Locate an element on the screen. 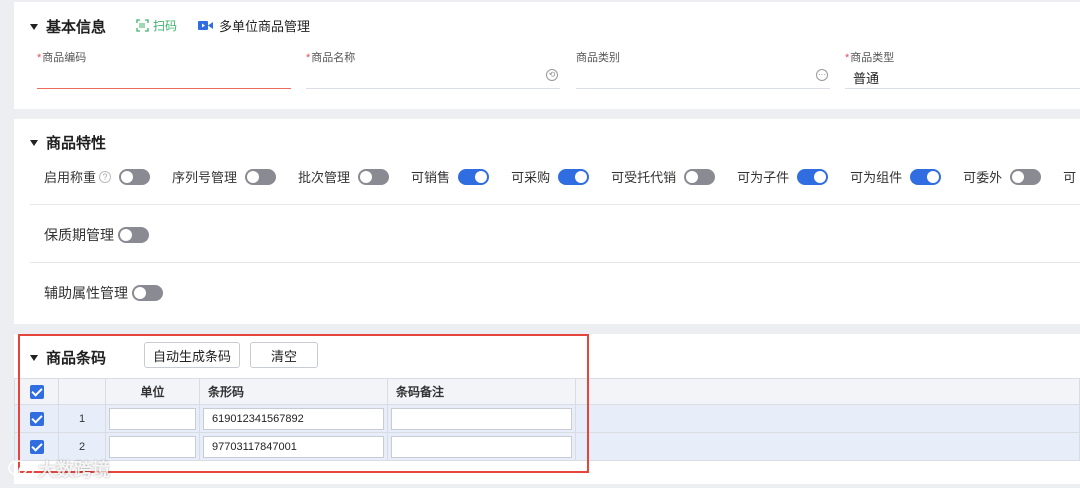 This screenshot has height=488, width=1080. table-row: 2 97703117847001 is located at coordinates (547, 446).